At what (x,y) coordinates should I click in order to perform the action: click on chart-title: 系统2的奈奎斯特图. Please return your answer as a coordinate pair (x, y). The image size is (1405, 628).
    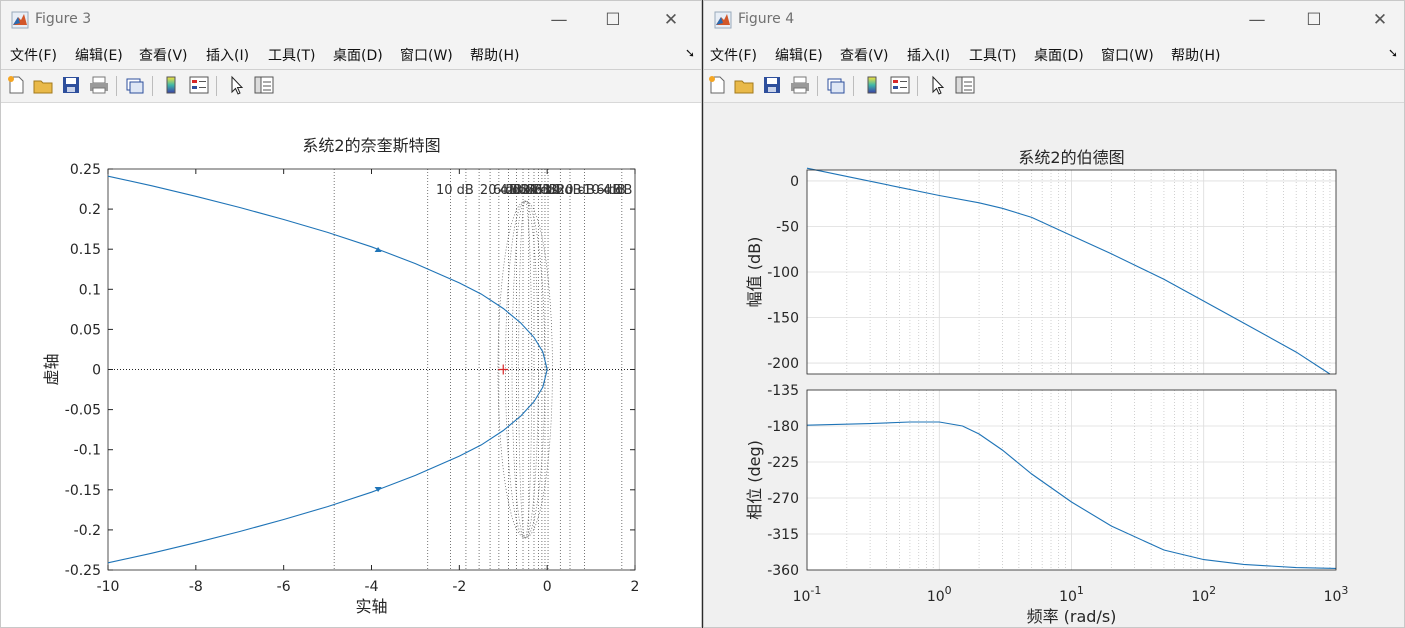
    Looking at the image, I should click on (371, 145).